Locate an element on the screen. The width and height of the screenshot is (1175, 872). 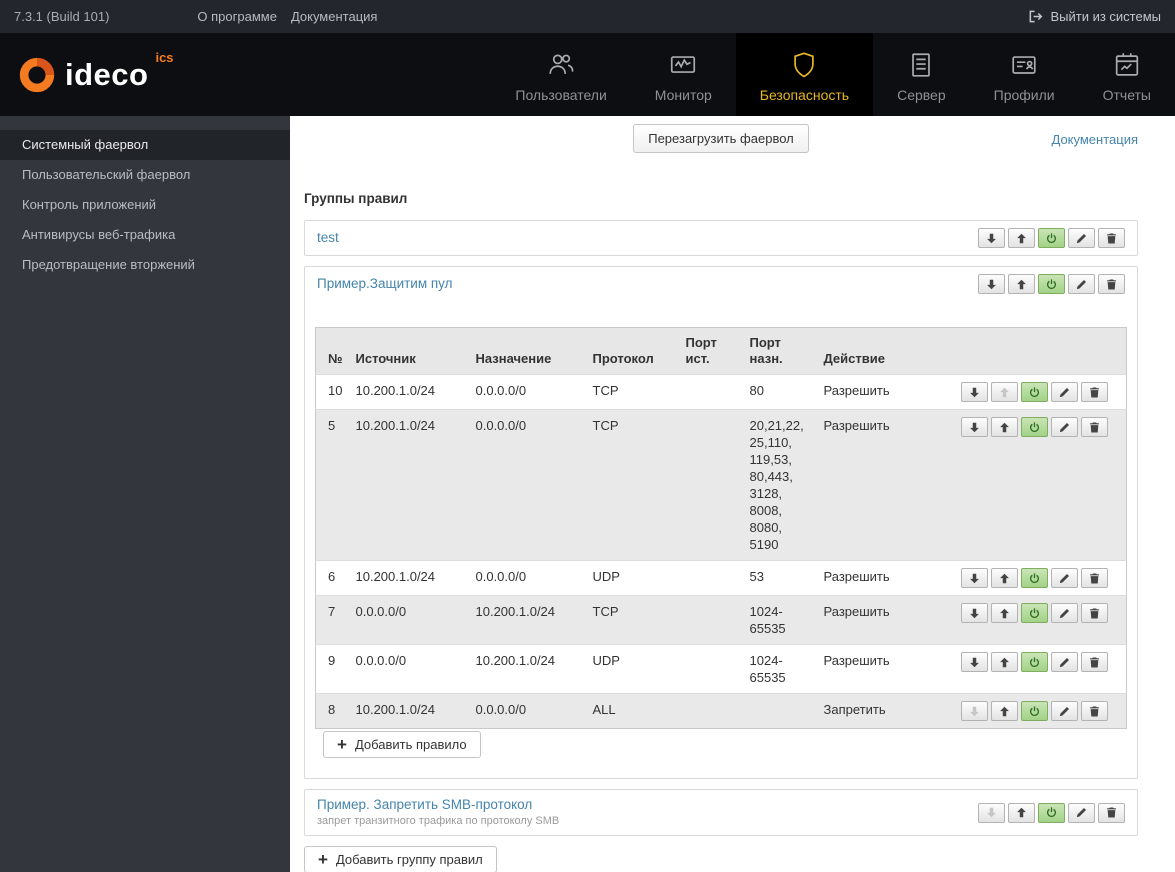
nav-tab-profiles: Профили is located at coordinates (1024, 74).